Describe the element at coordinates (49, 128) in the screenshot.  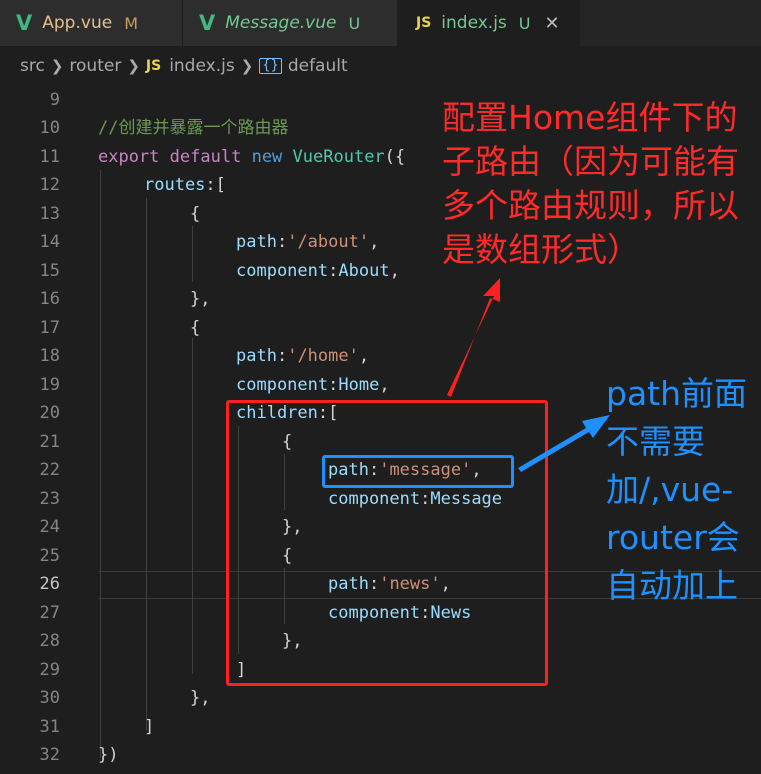
I see `line-number: 10` at that location.